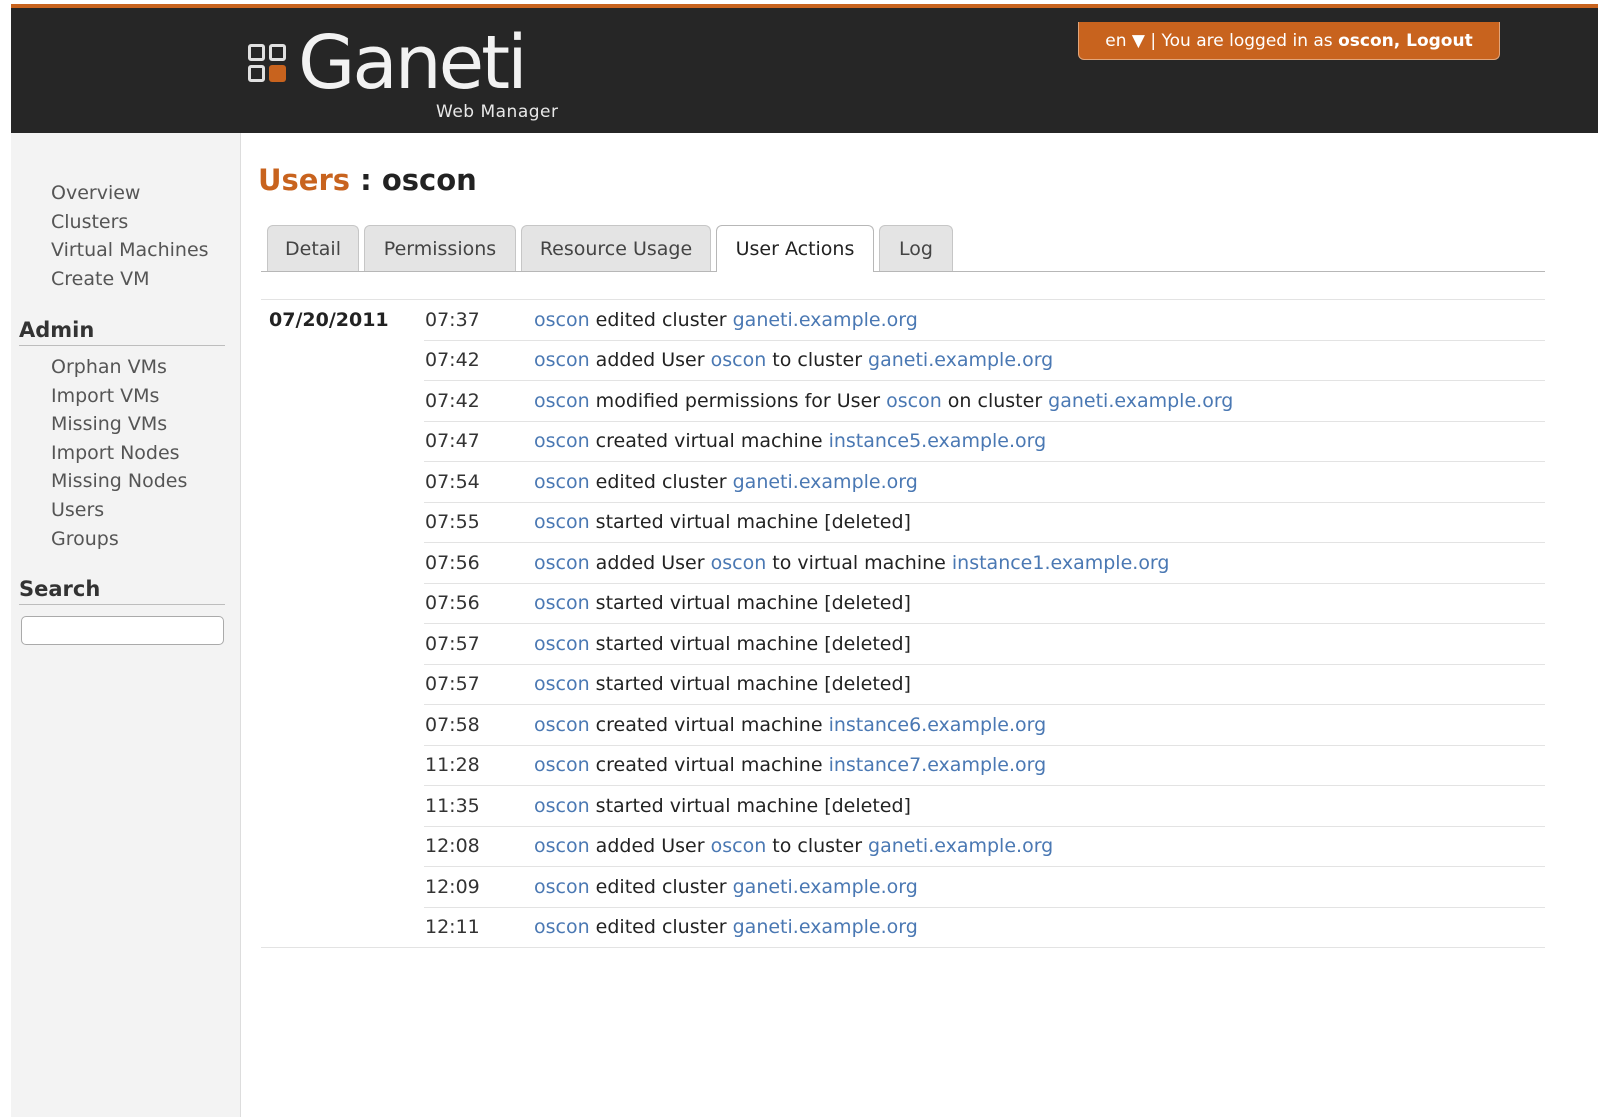 Image resolution: width=1598 pixels, height=1117 pixels. I want to click on nav-missing-nodes: Missing Nodes, so click(119, 481).